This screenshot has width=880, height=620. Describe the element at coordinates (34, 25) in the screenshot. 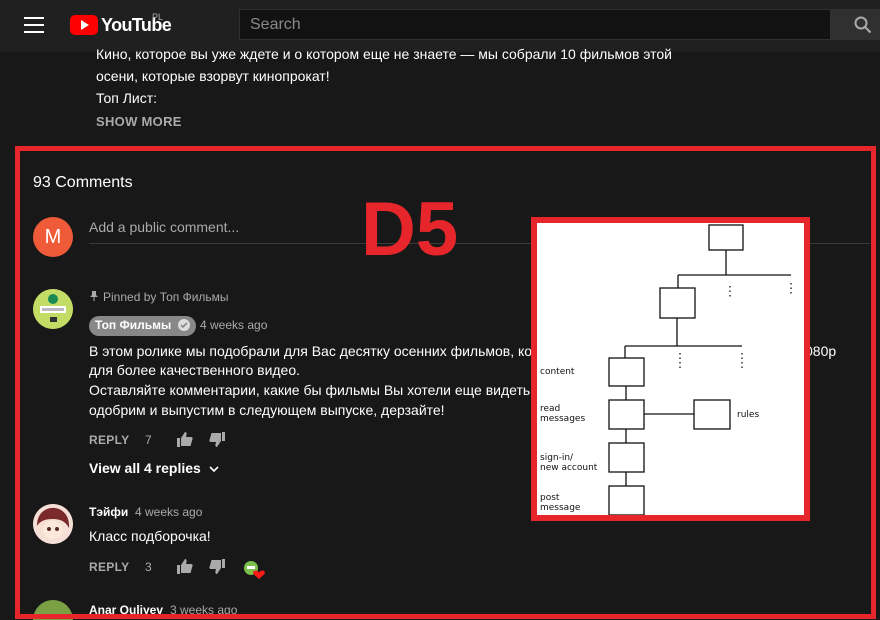

I see `hamburger-icon` at that location.